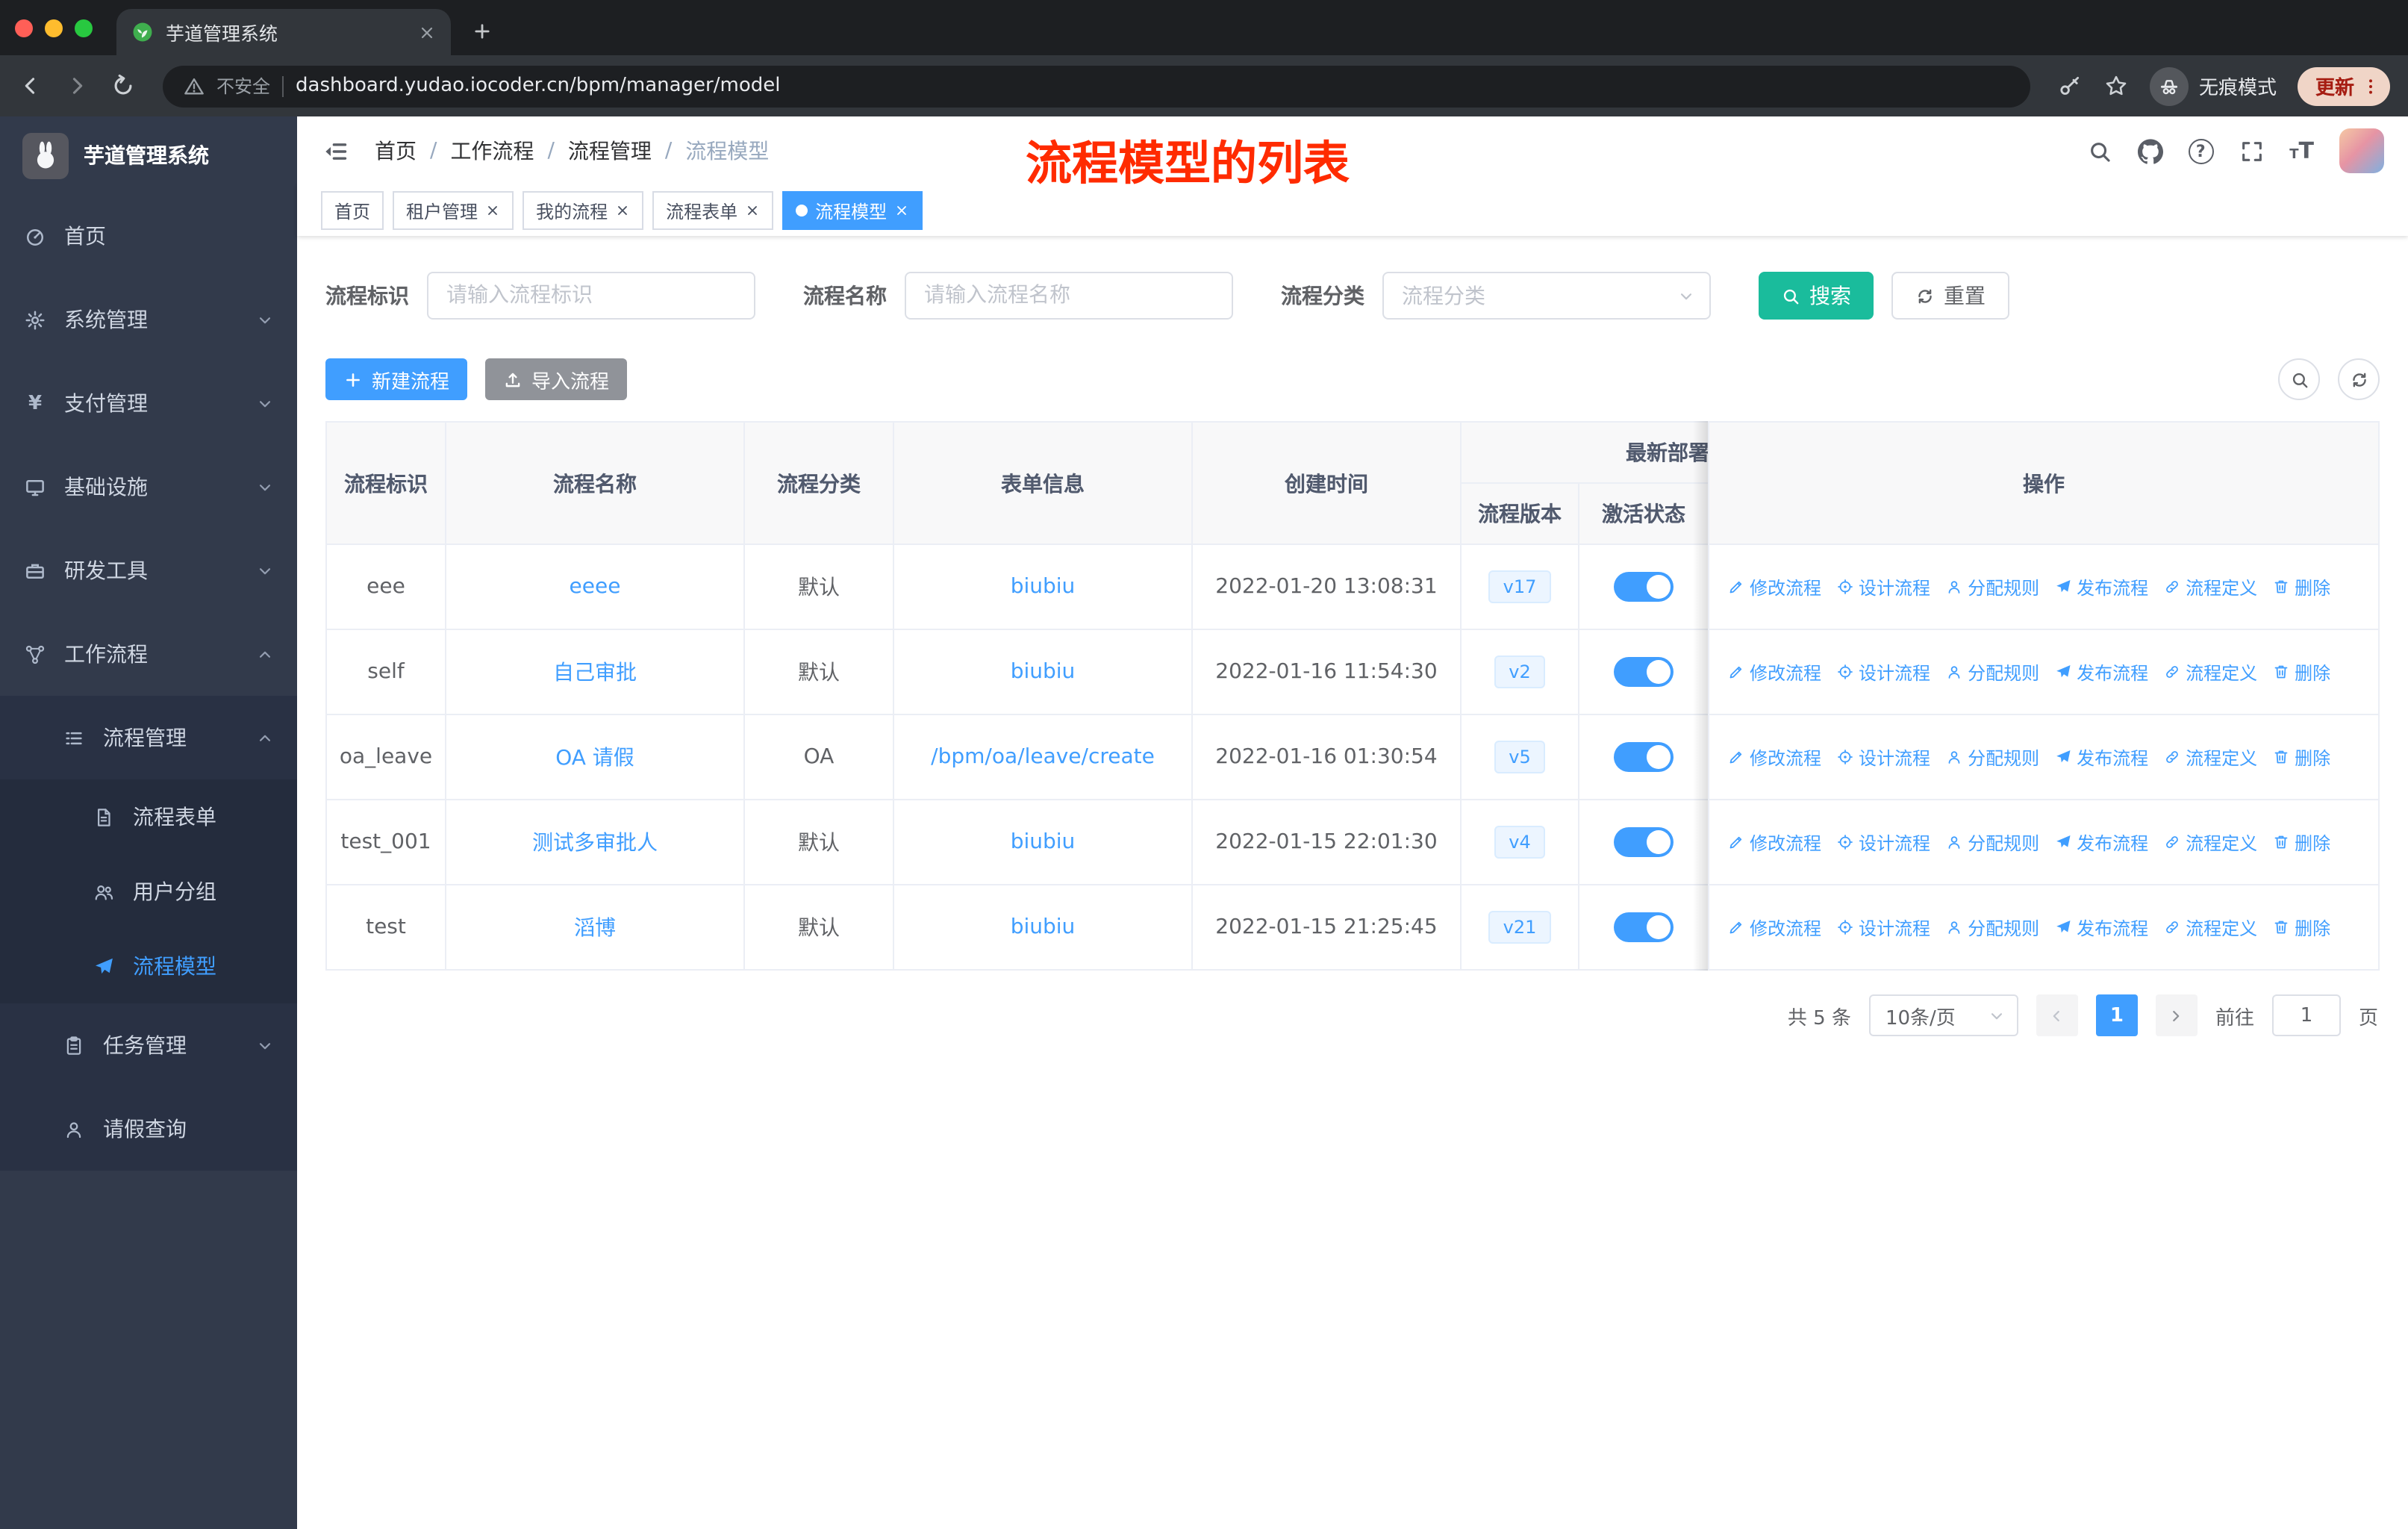 This screenshot has width=2408, height=1529. What do you see at coordinates (2343, 85) in the screenshot?
I see `update-button: 更新` at bounding box center [2343, 85].